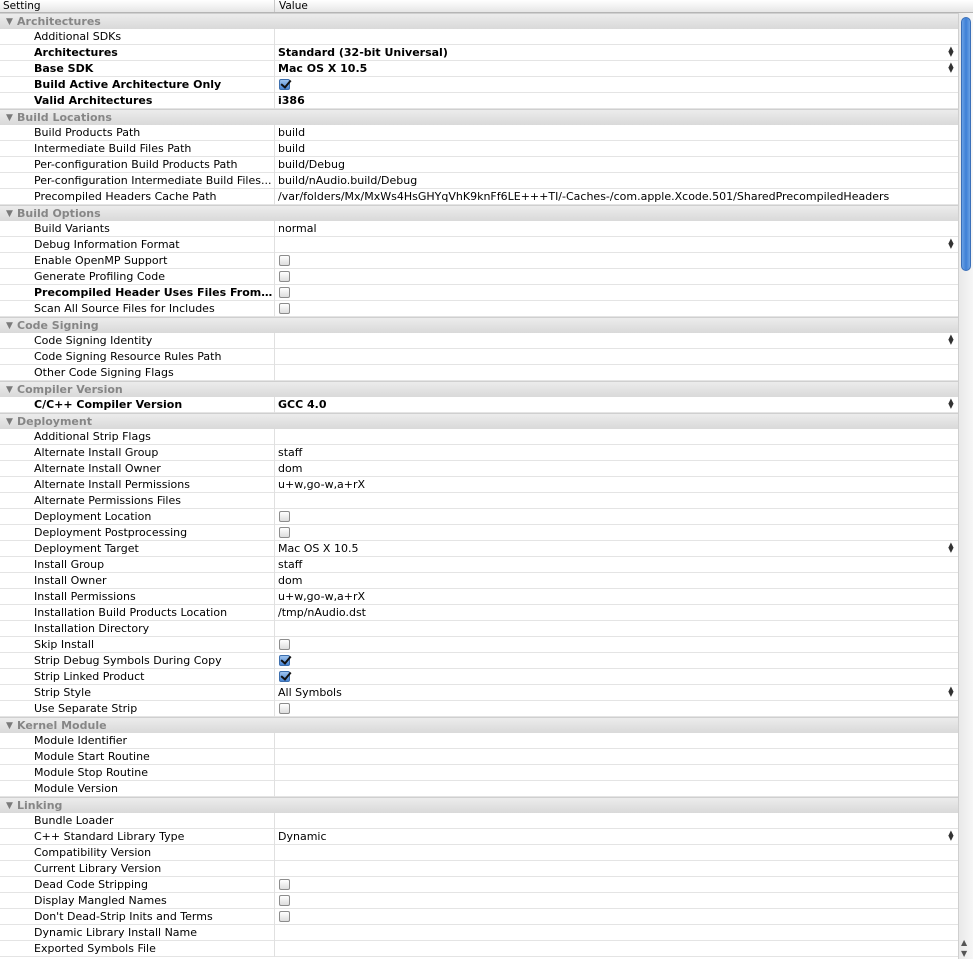 Image resolution: width=973 pixels, height=959 pixels. I want to click on setting-value: u+w,go-w,a+rX, so click(618, 597).